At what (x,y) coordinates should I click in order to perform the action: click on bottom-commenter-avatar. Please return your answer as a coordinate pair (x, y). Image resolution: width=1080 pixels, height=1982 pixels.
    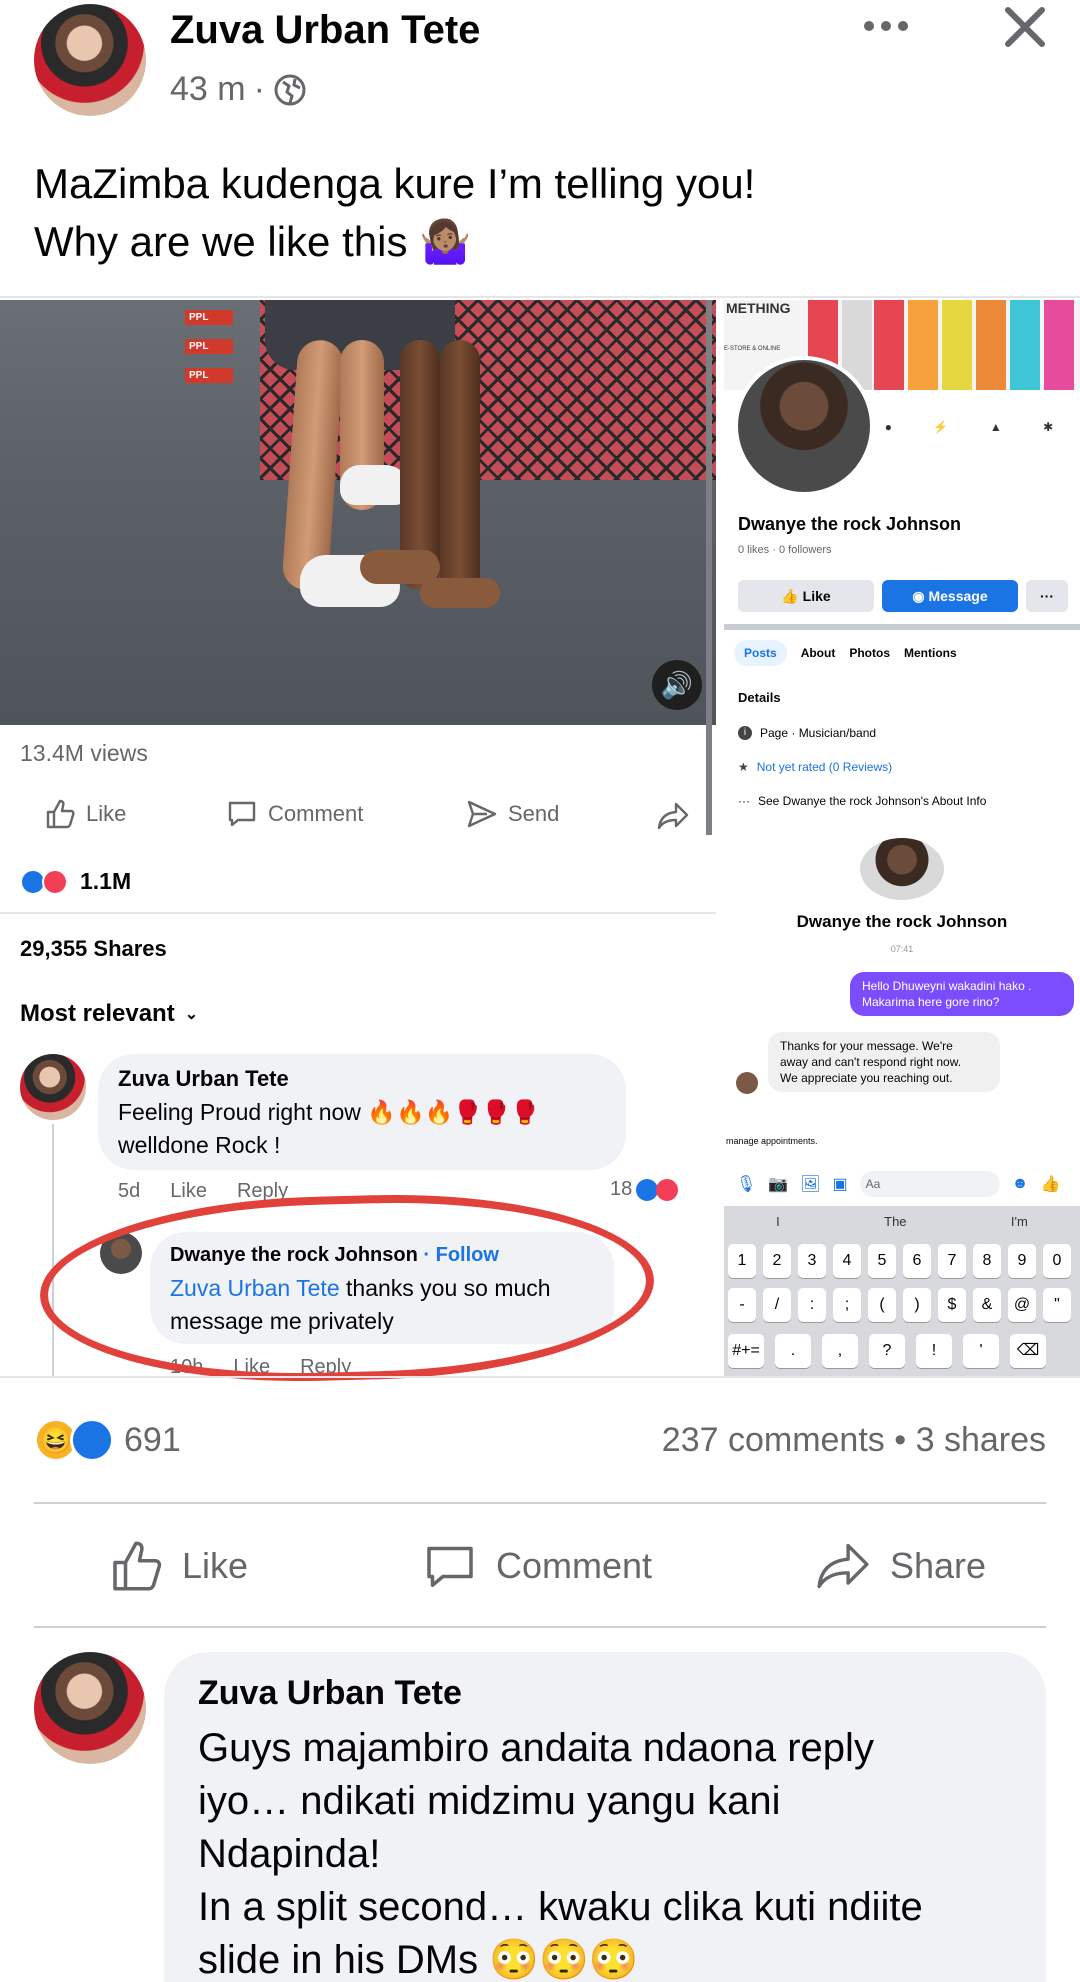
    Looking at the image, I should click on (90, 1708).